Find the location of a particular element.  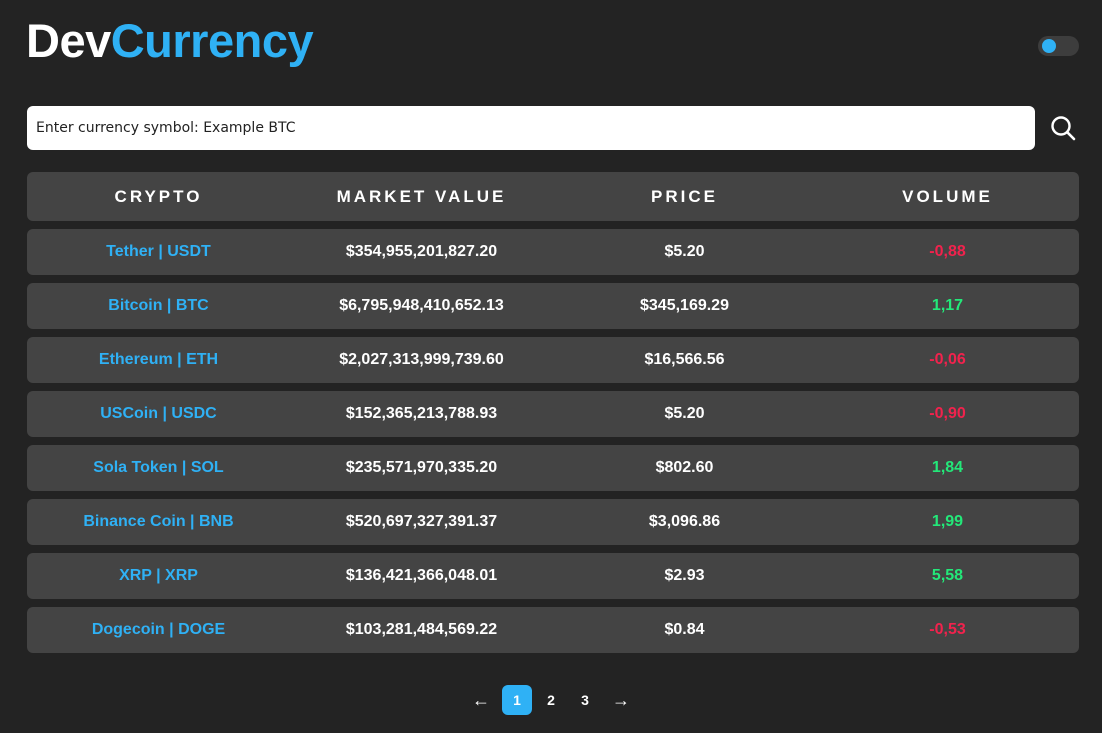

price-cell: $0.84 is located at coordinates (684, 629).